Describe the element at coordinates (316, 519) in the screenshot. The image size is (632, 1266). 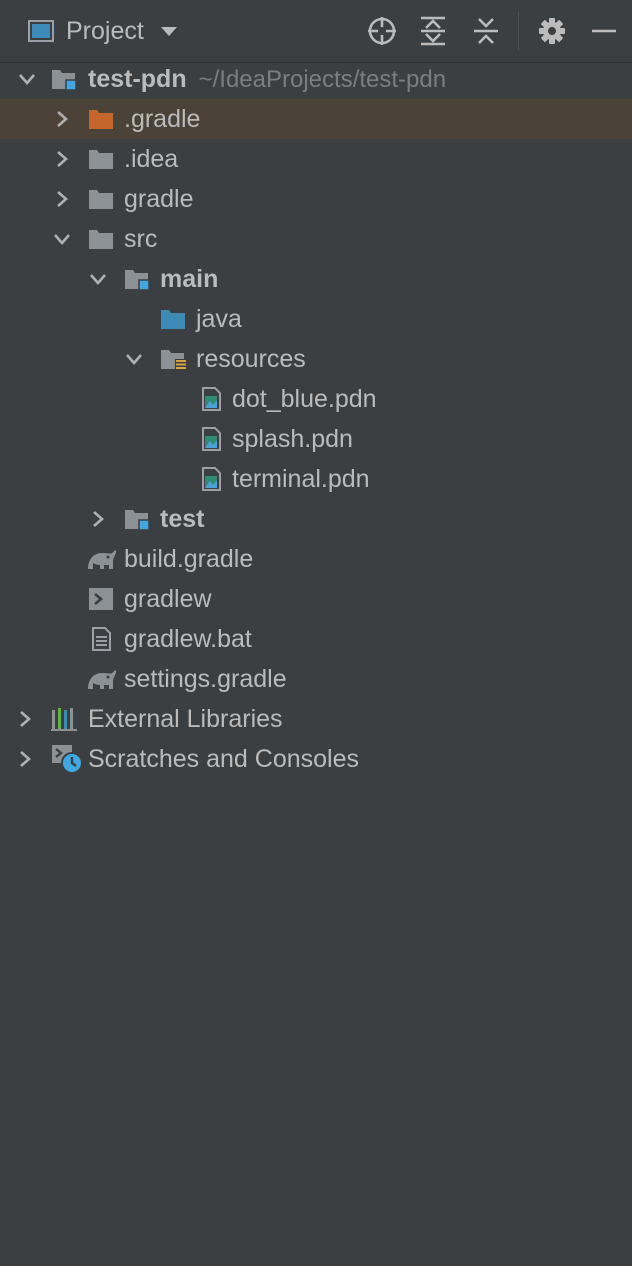
I see `tree-item-test: test` at that location.